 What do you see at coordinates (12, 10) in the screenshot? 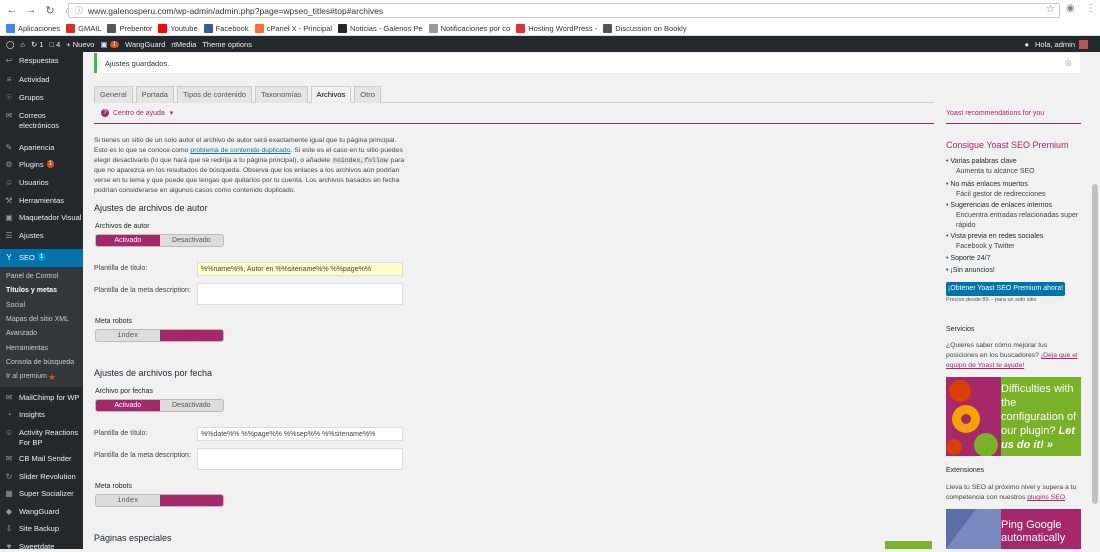
I see `back-icon: ←` at bounding box center [12, 10].